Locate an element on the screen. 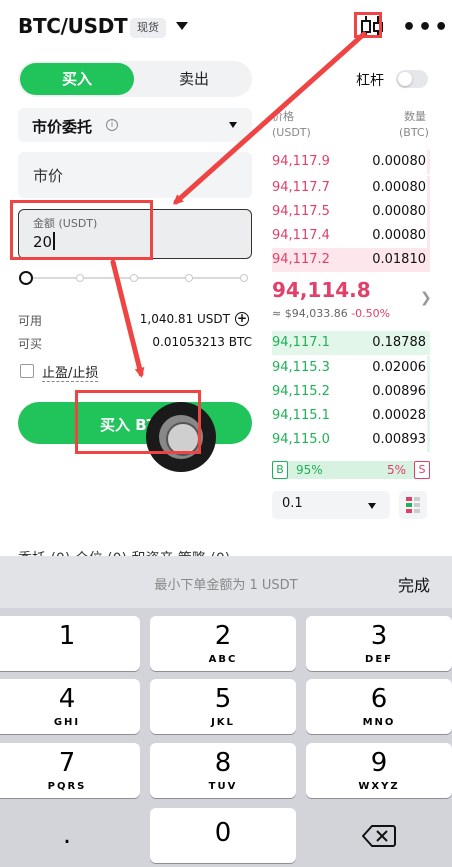 This screenshot has width=452, height=867. bid-price: 94,115.0 is located at coordinates (301, 439).